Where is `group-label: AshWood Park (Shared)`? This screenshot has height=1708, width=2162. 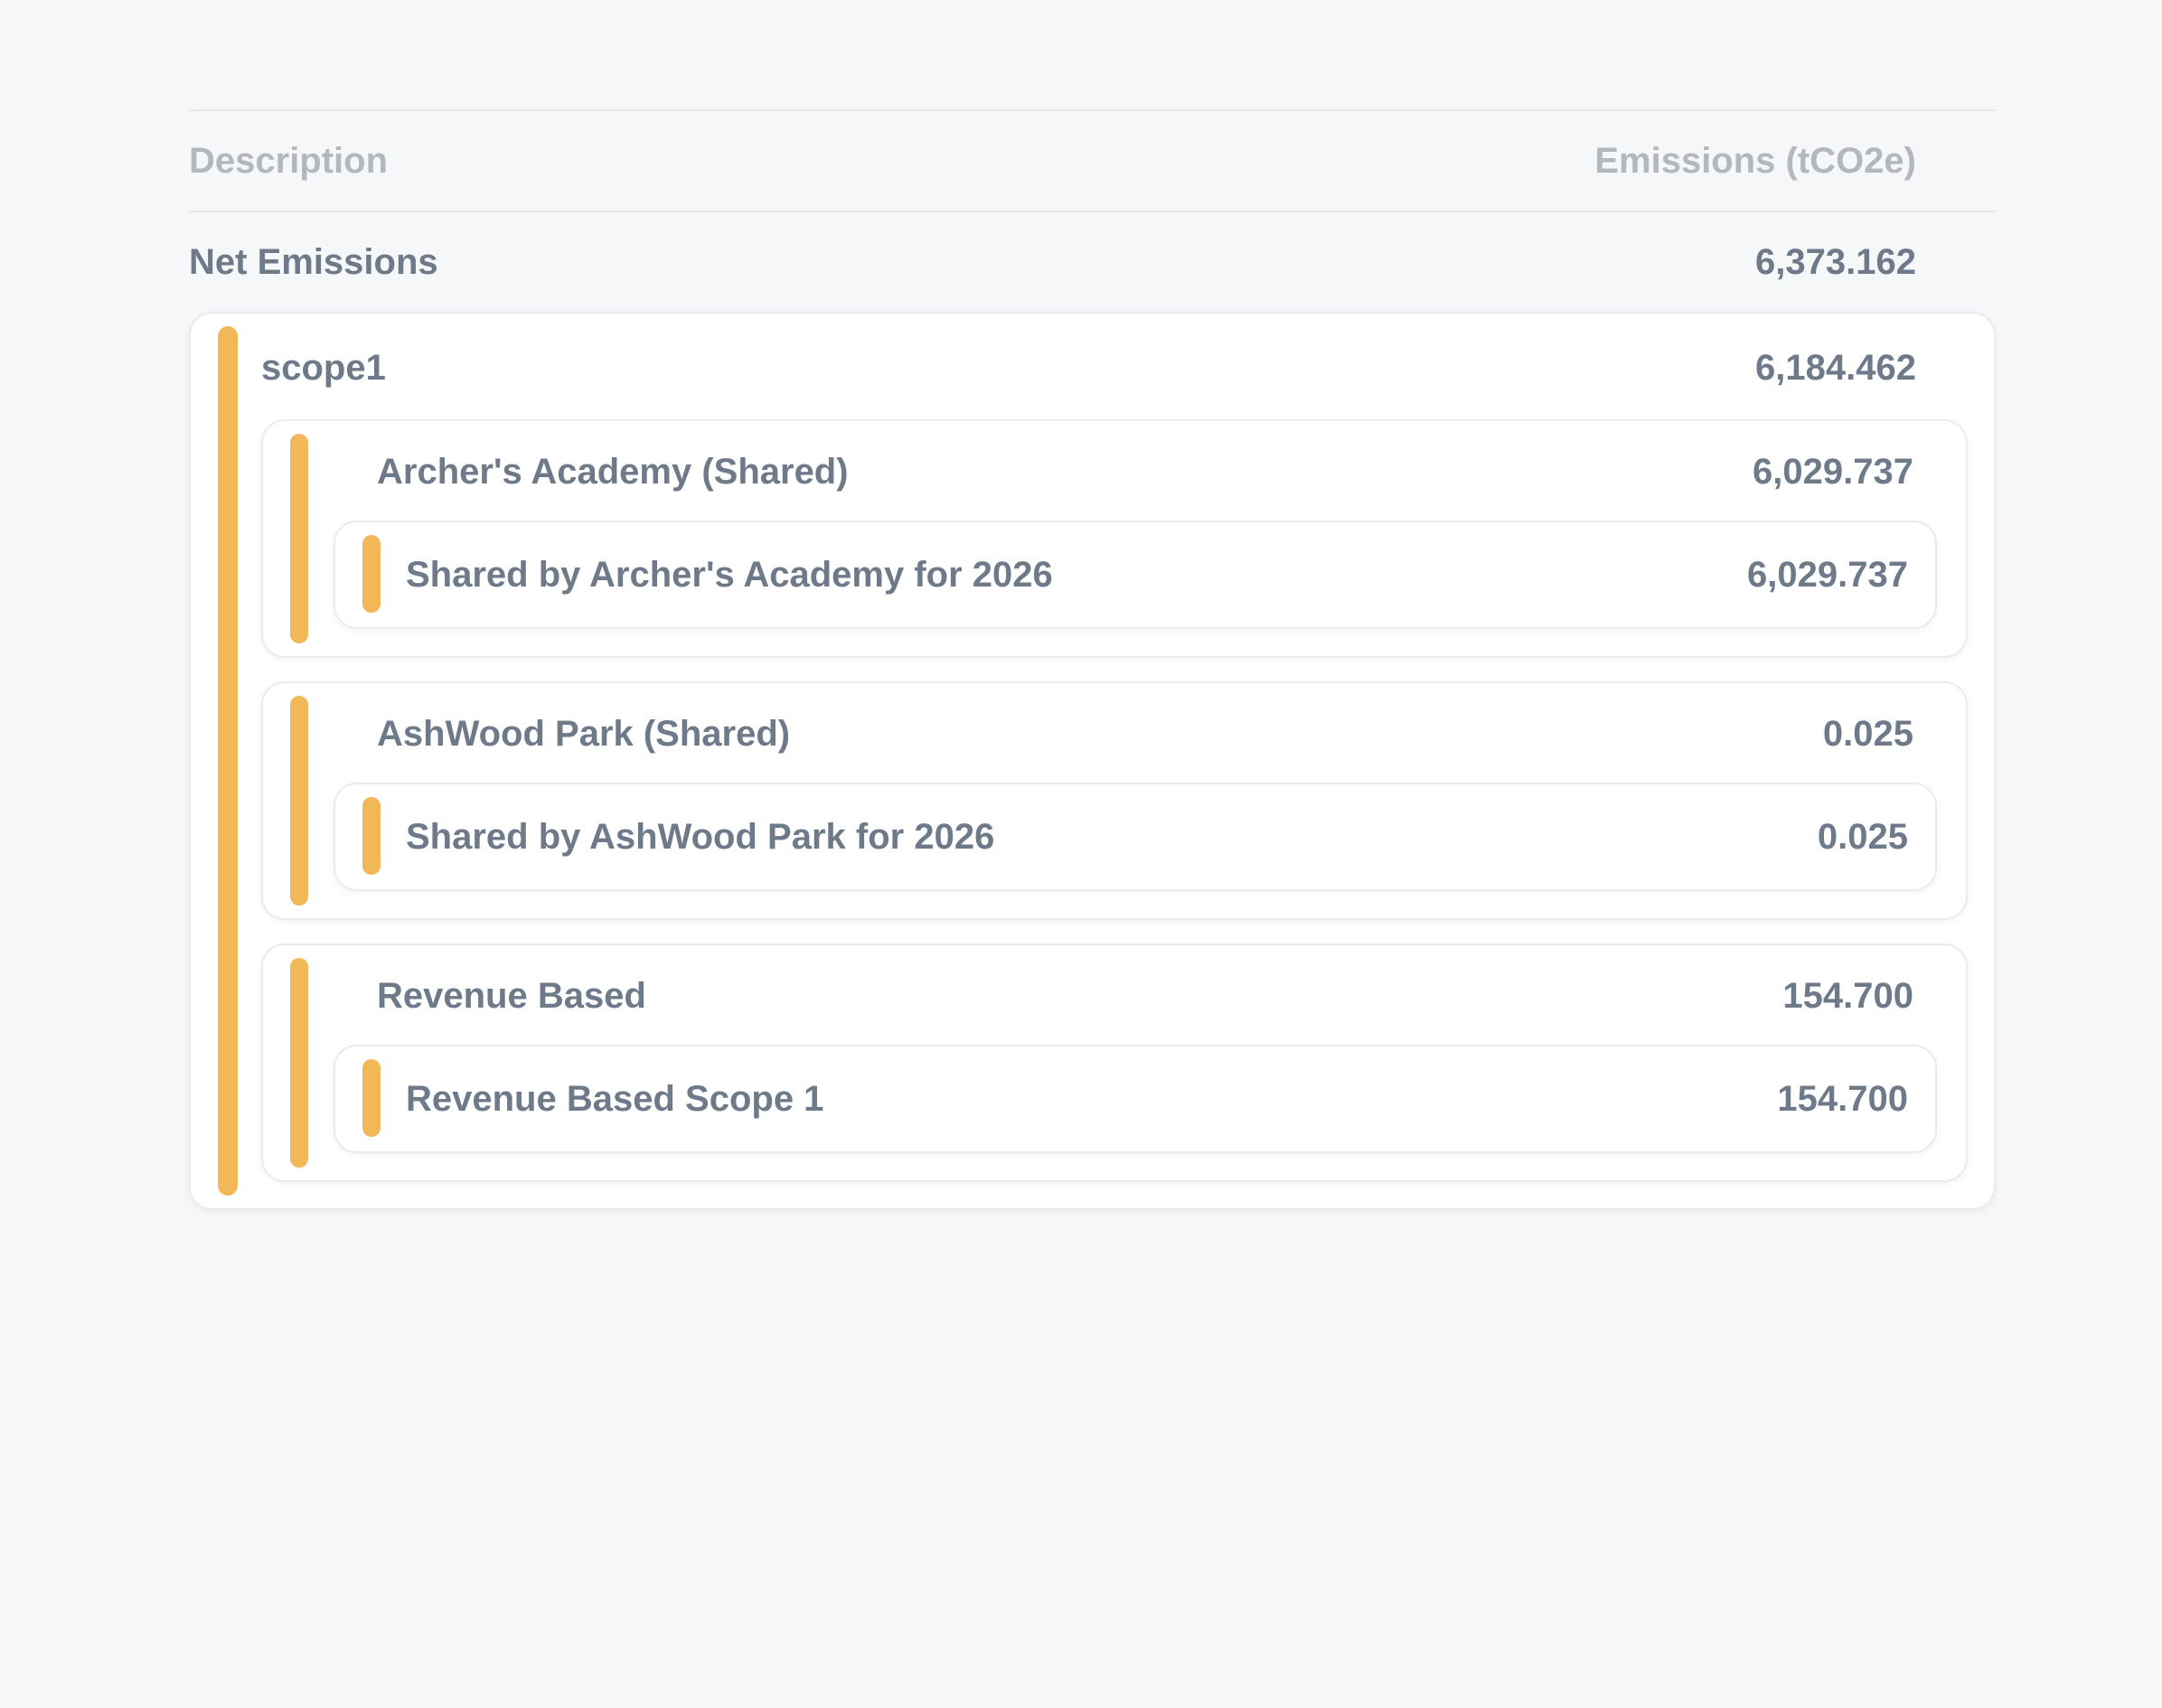 group-label: AshWood Park (Shared) is located at coordinates (584, 733).